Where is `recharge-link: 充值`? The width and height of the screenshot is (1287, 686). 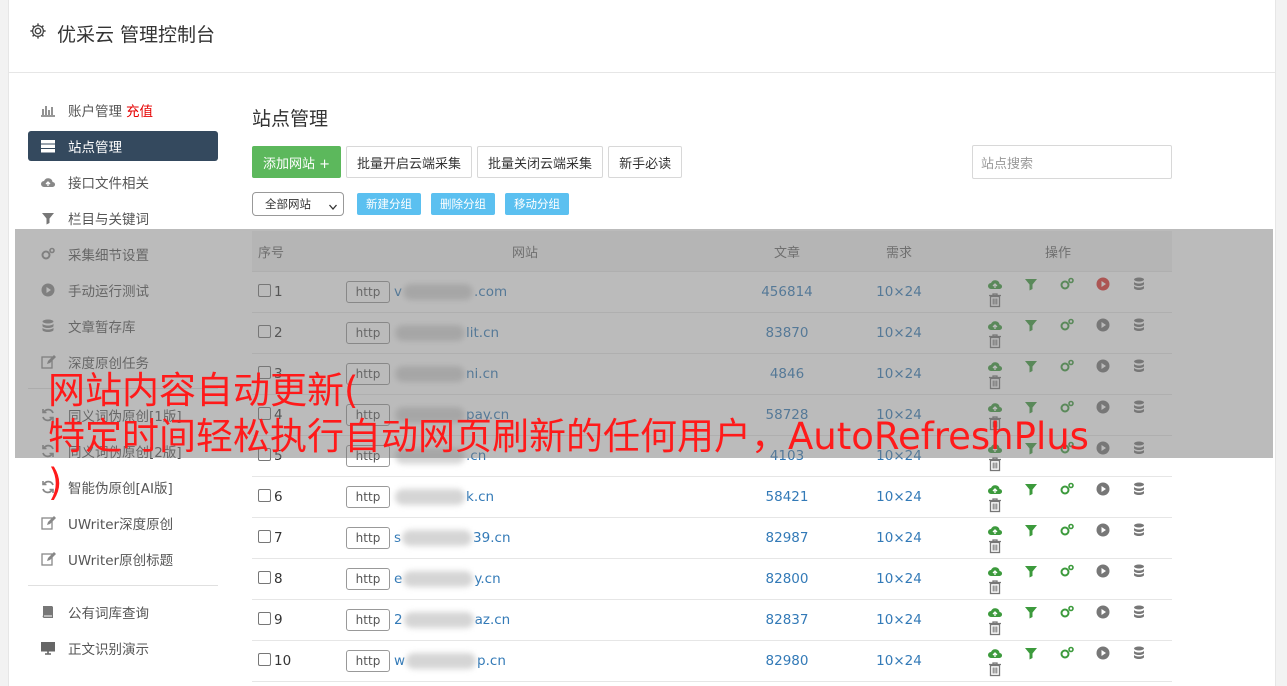 recharge-link: 充值 is located at coordinates (139, 110).